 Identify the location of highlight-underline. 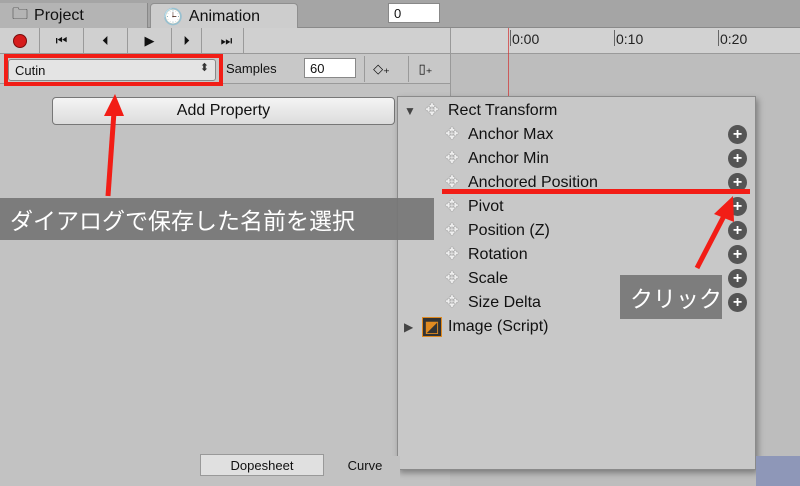
(596, 191).